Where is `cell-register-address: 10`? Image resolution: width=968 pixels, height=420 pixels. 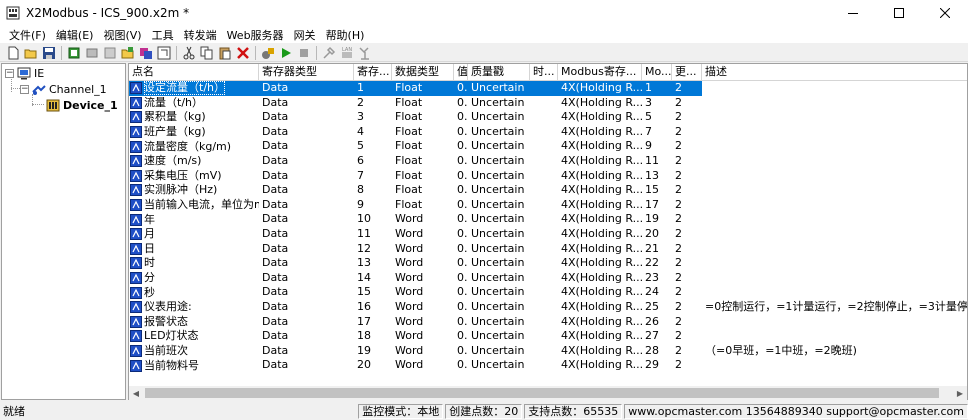 cell-register-address: 10 is located at coordinates (364, 219).